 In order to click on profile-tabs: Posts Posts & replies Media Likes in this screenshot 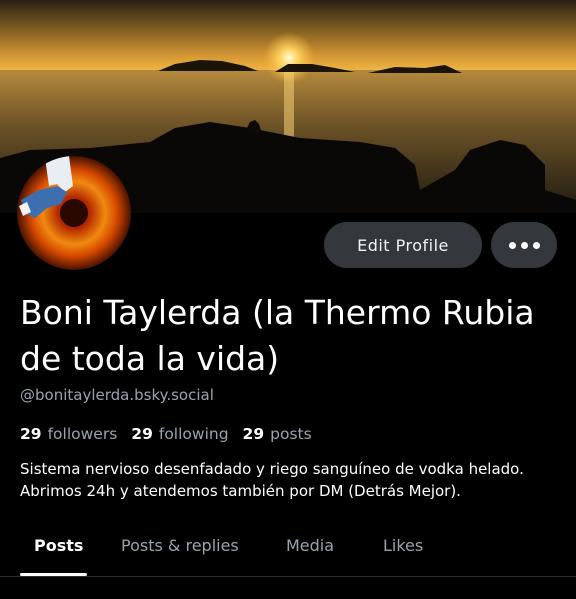, I will do `click(288, 548)`.